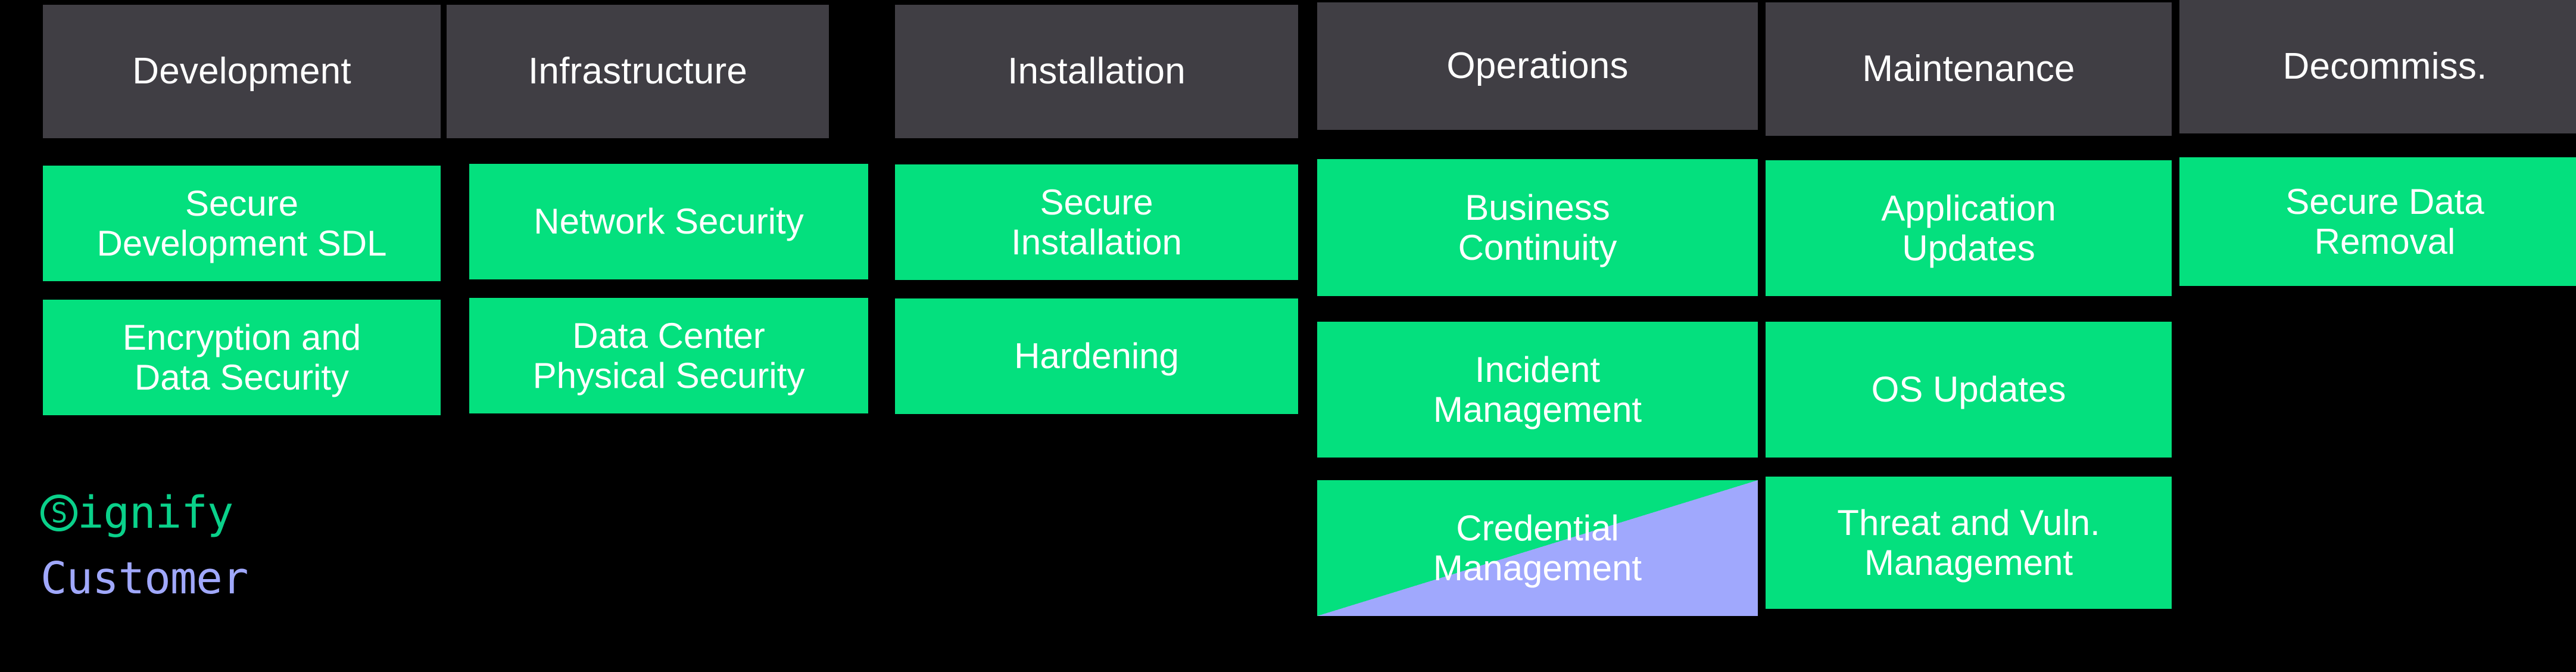 Image resolution: width=2576 pixels, height=672 pixels. I want to click on item-secure-development-sdl-label: Secure Development SDL, so click(241, 223).